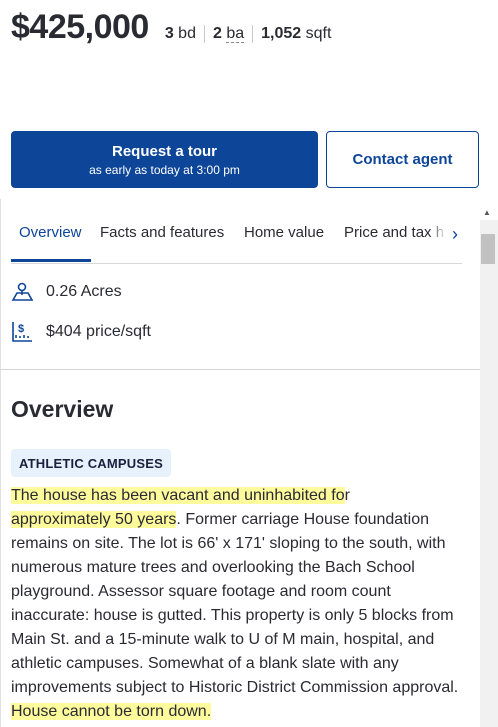 The width and height of the screenshot is (498, 727). I want to click on price-row: $425,000 3 bd 2 ba 1,052 sqft, so click(175, 27).